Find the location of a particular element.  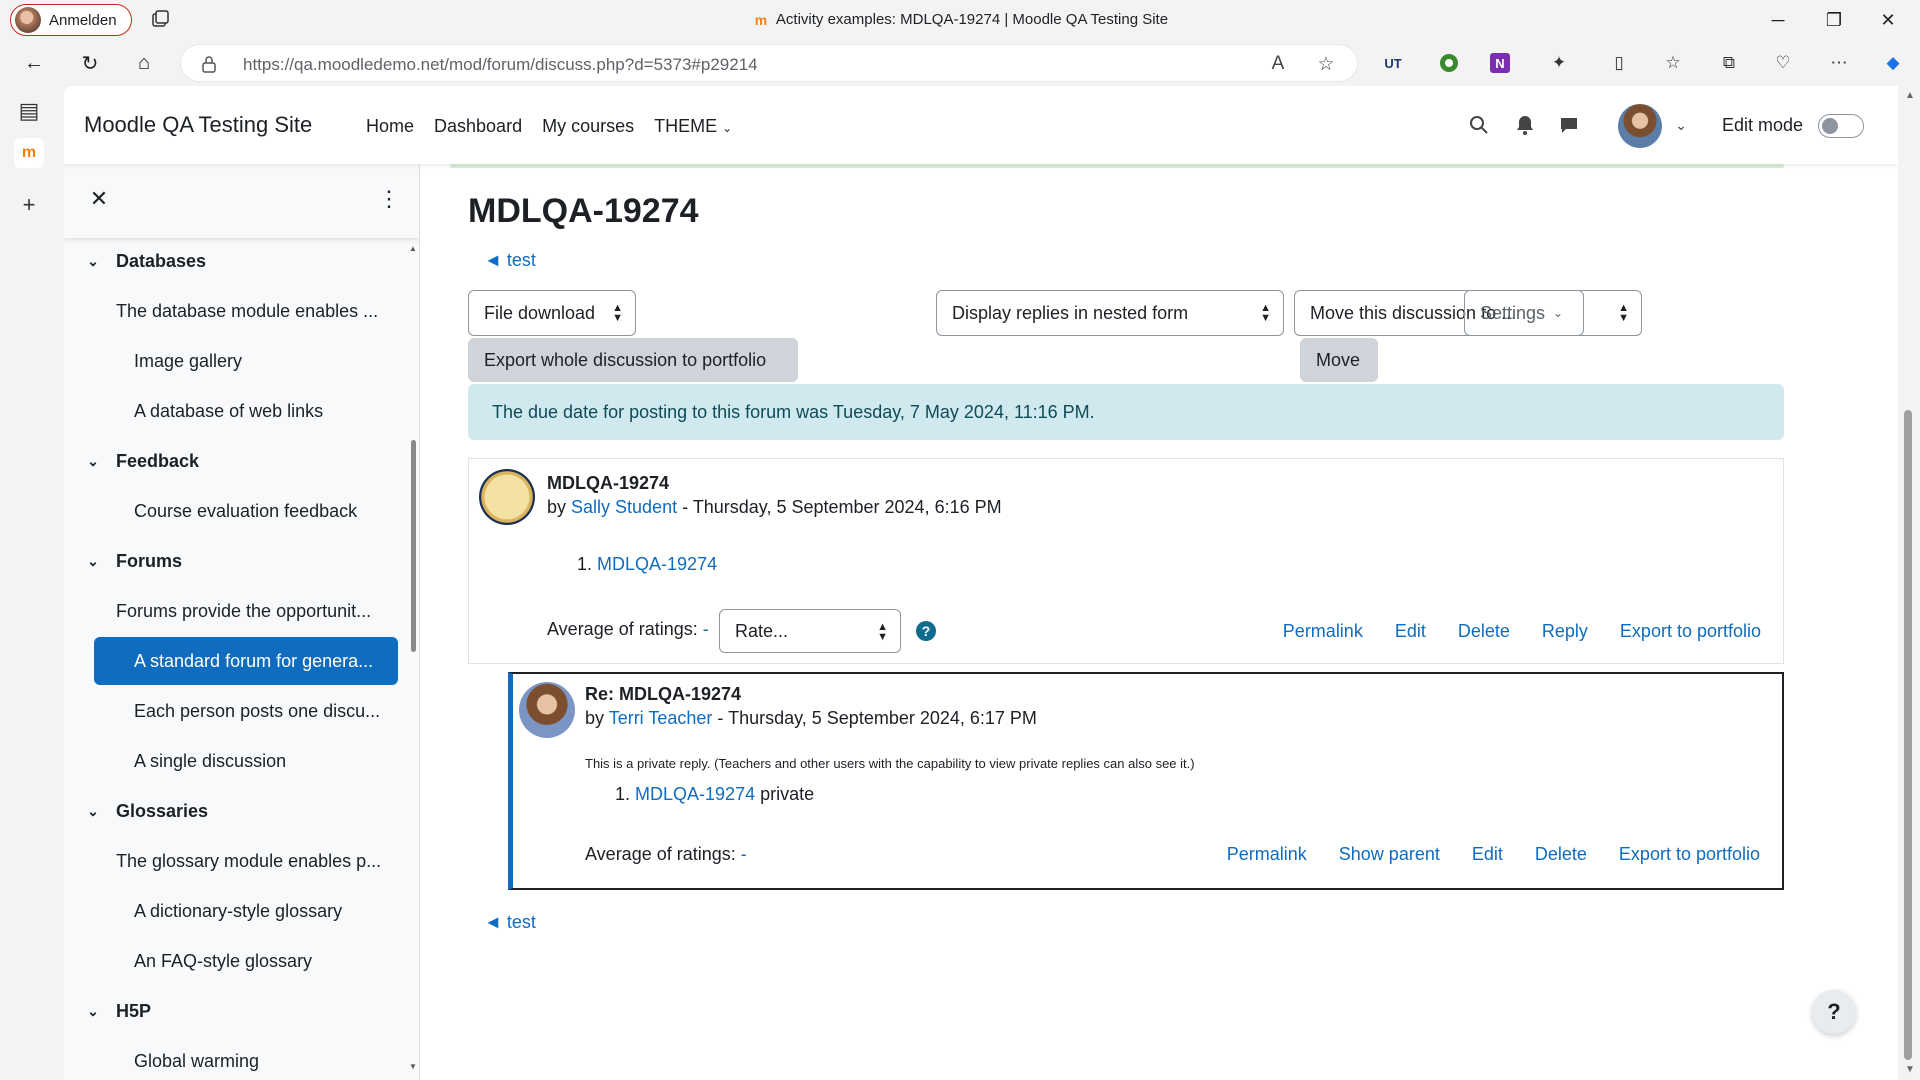

copilot-icon: ◆ is located at coordinates (1893, 63).